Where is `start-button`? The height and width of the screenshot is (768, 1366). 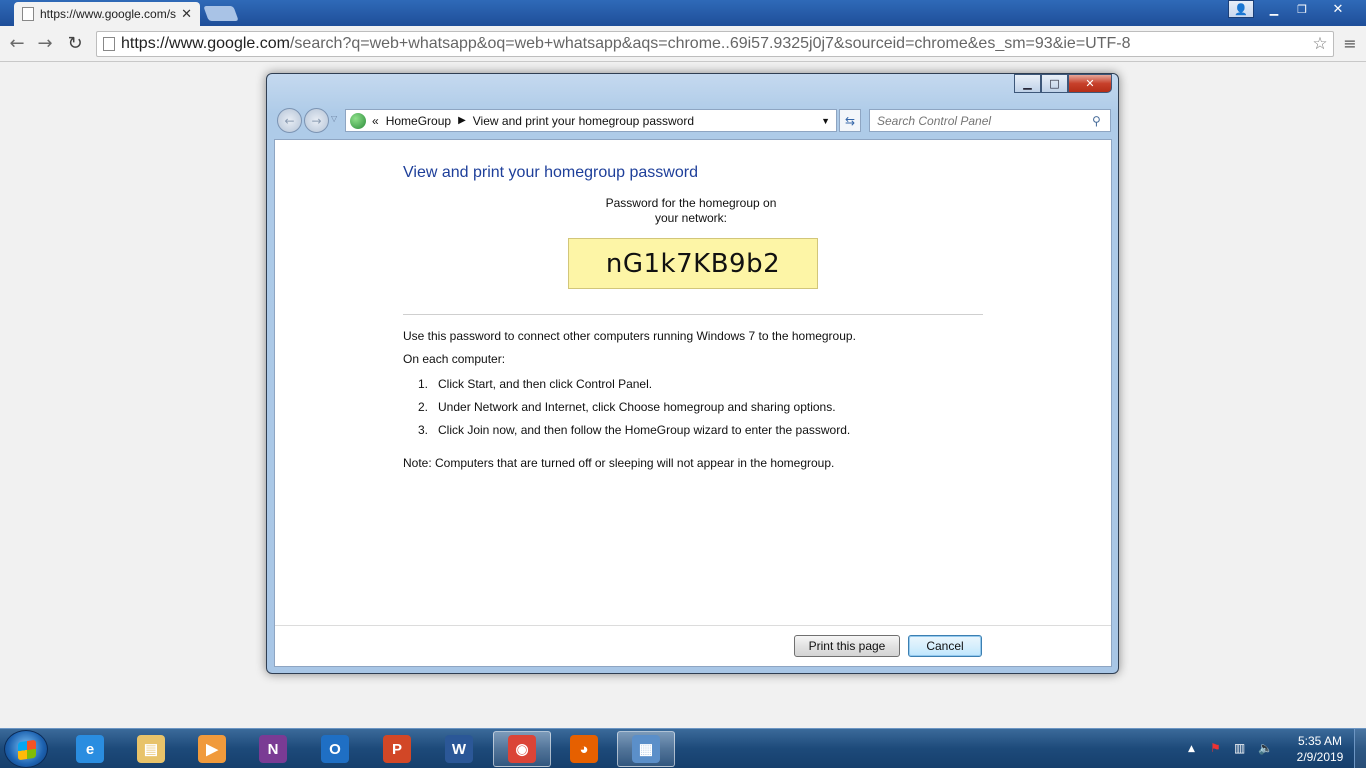
start-button is located at coordinates (26, 749).